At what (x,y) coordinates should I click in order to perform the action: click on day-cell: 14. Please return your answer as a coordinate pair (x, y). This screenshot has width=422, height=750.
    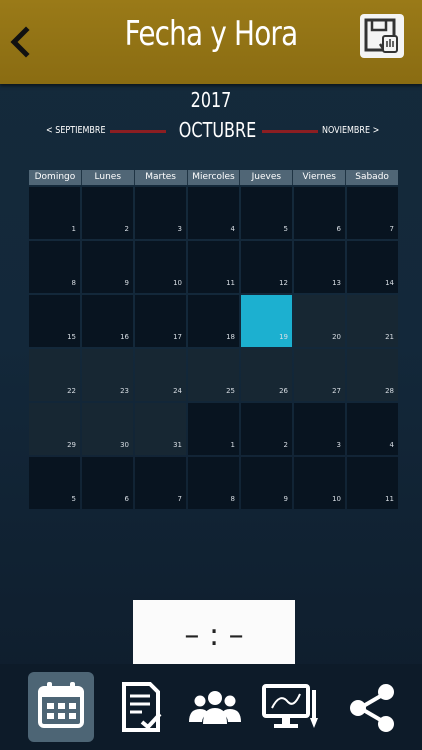
    Looking at the image, I should click on (372, 267).